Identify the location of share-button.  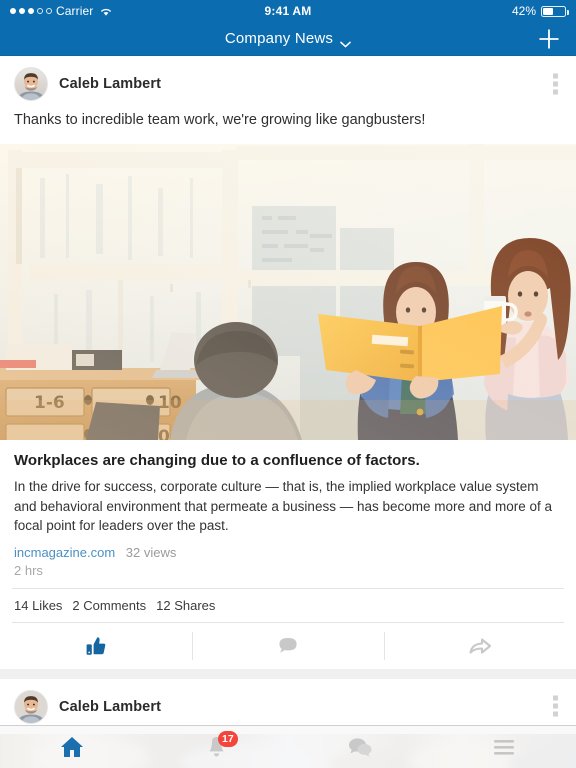
(480, 646).